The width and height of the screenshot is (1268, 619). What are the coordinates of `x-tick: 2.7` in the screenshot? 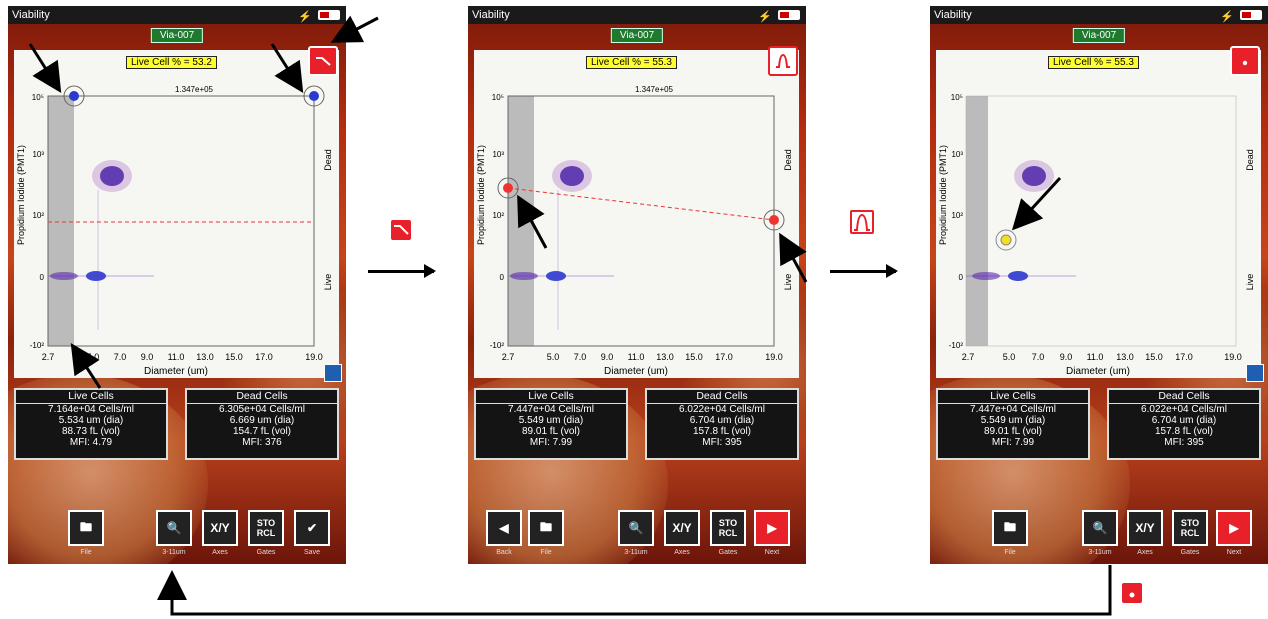 It's located at (508, 357).